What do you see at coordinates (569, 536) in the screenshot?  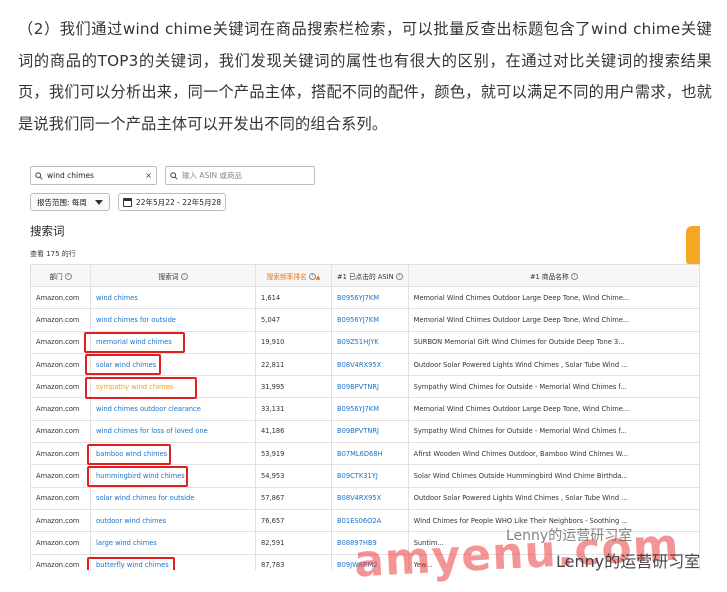 I see `wechat-watermark: Lenny的运营研习室` at bounding box center [569, 536].